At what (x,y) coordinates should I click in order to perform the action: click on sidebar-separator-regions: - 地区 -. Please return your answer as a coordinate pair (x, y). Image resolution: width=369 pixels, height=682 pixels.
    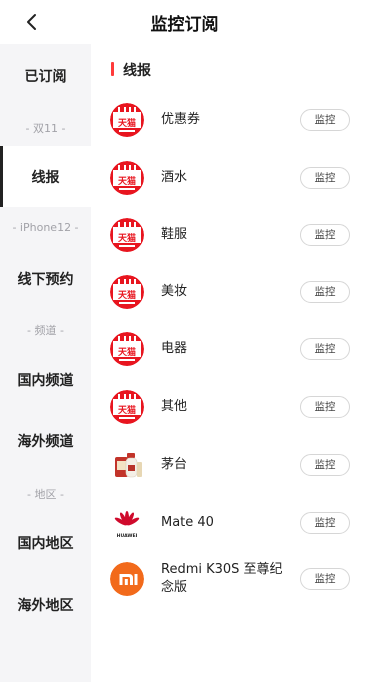
    Looking at the image, I should click on (45, 494).